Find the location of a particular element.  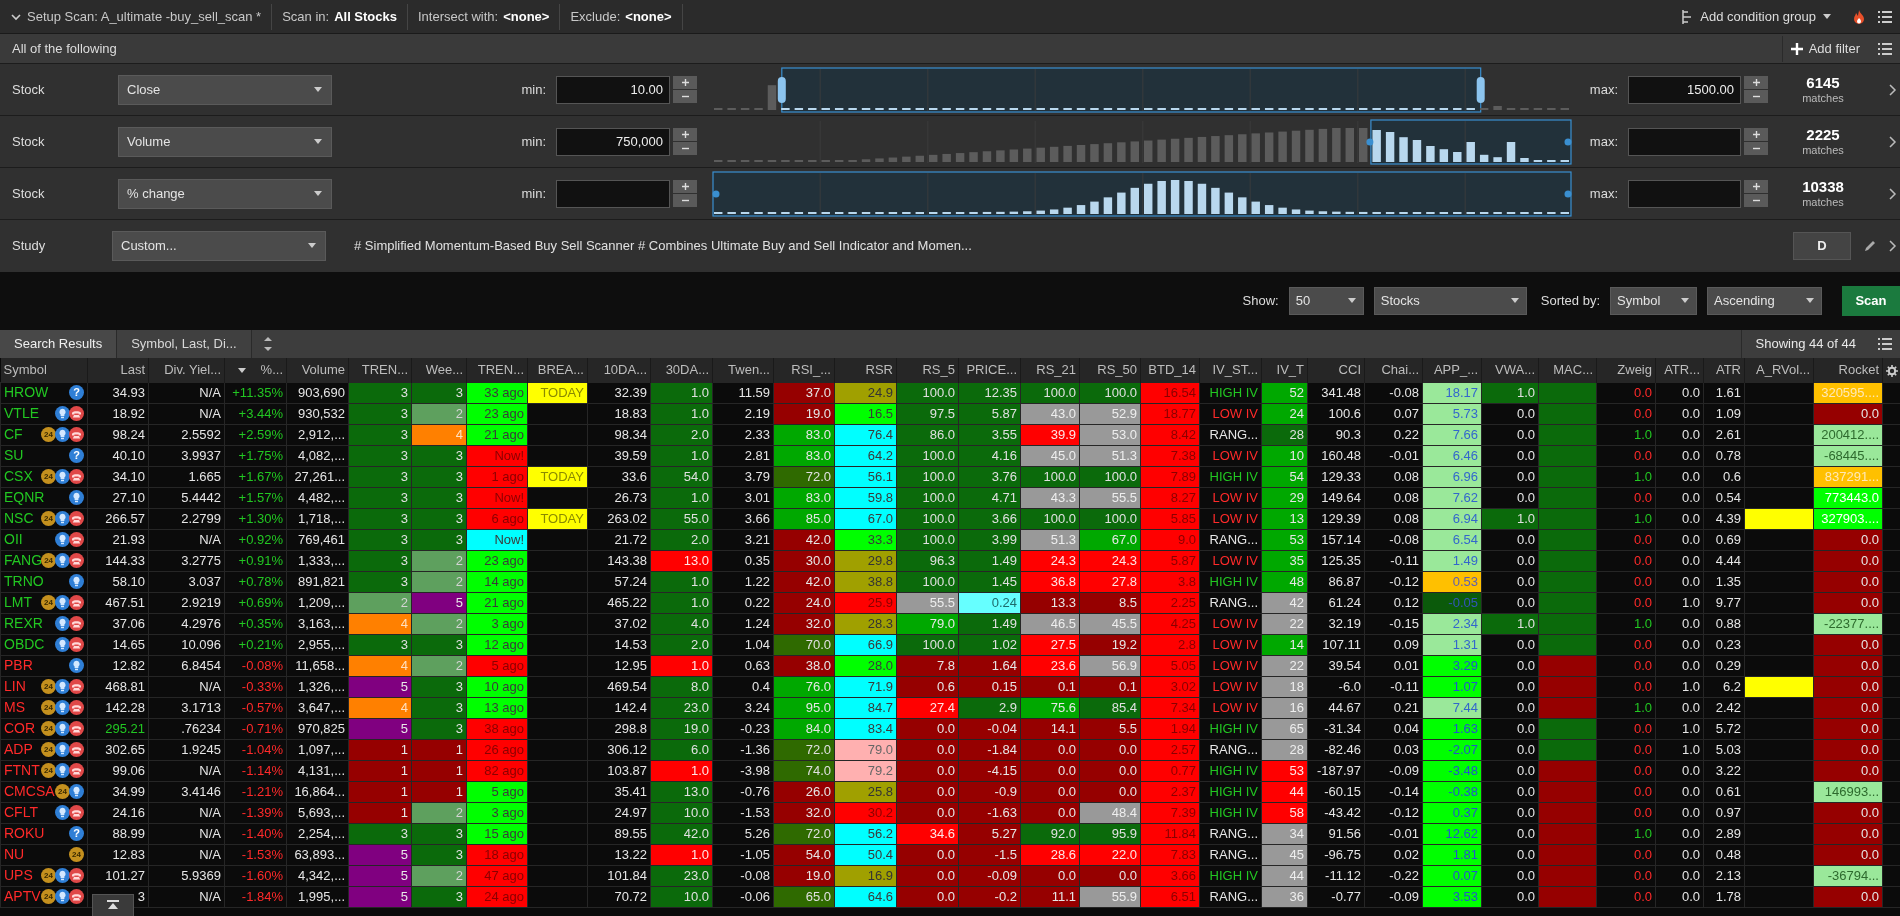

column-header: Symbol is located at coordinates (44, 370).